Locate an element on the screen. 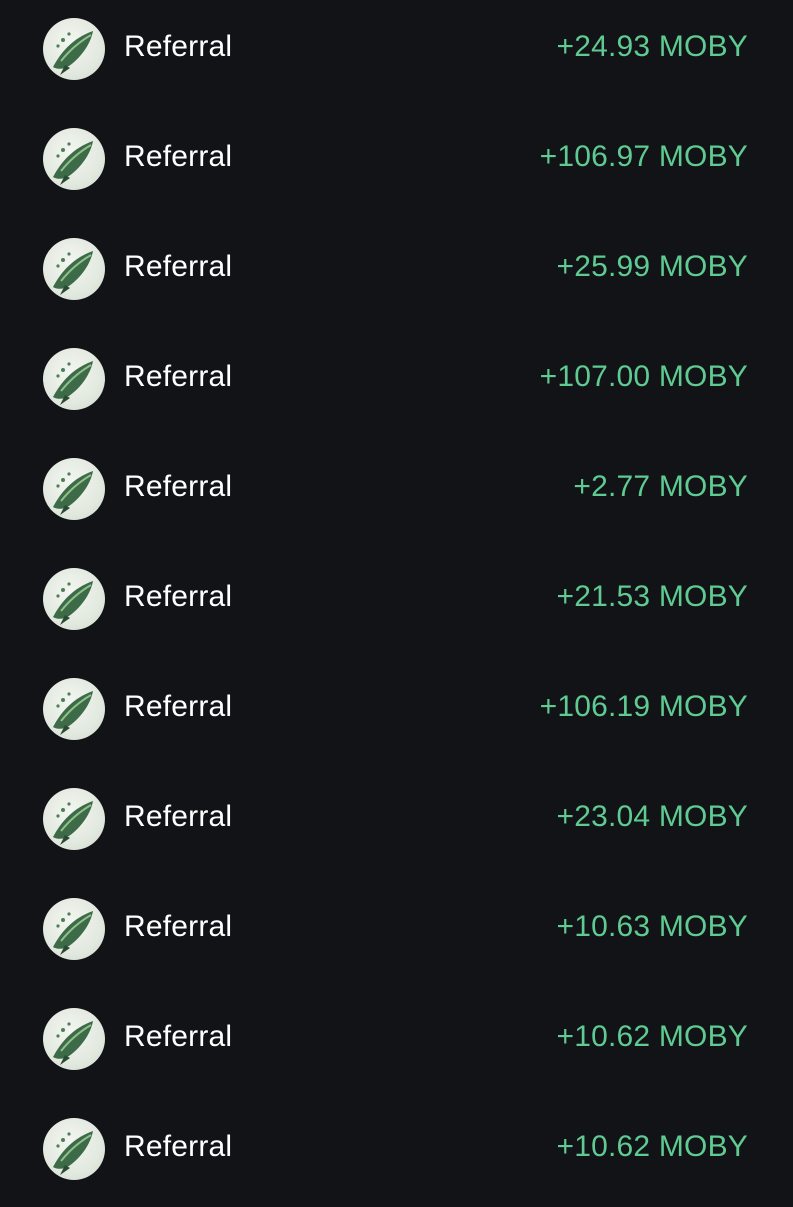  transaction-row: Referral +24.93 MOBY is located at coordinates (396, 53).